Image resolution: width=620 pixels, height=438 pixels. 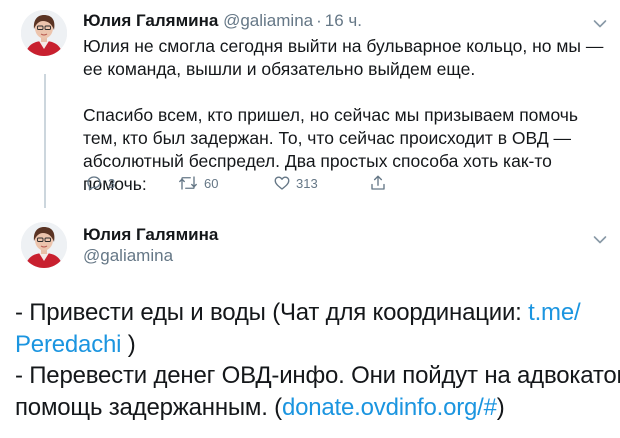 I want to click on share-button, so click(x=378, y=183).